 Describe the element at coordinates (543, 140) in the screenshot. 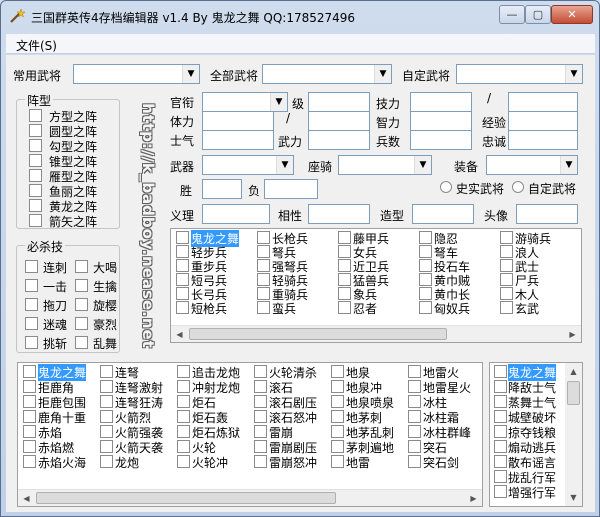

I see `loyalty-field` at that location.